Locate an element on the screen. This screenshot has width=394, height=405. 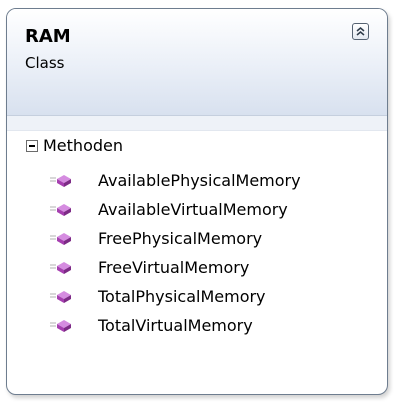
method-item: FreeVirtualMemory is located at coordinates (197, 268).